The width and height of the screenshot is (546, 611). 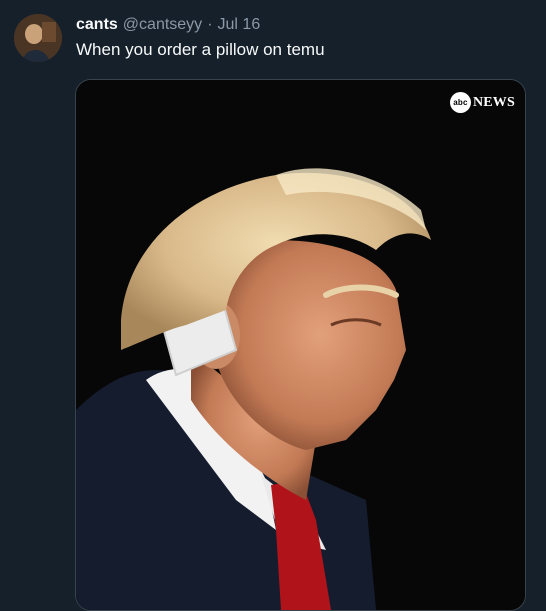 I want to click on tweet-header: cants @cantseyy · Jul 16, so click(x=168, y=25).